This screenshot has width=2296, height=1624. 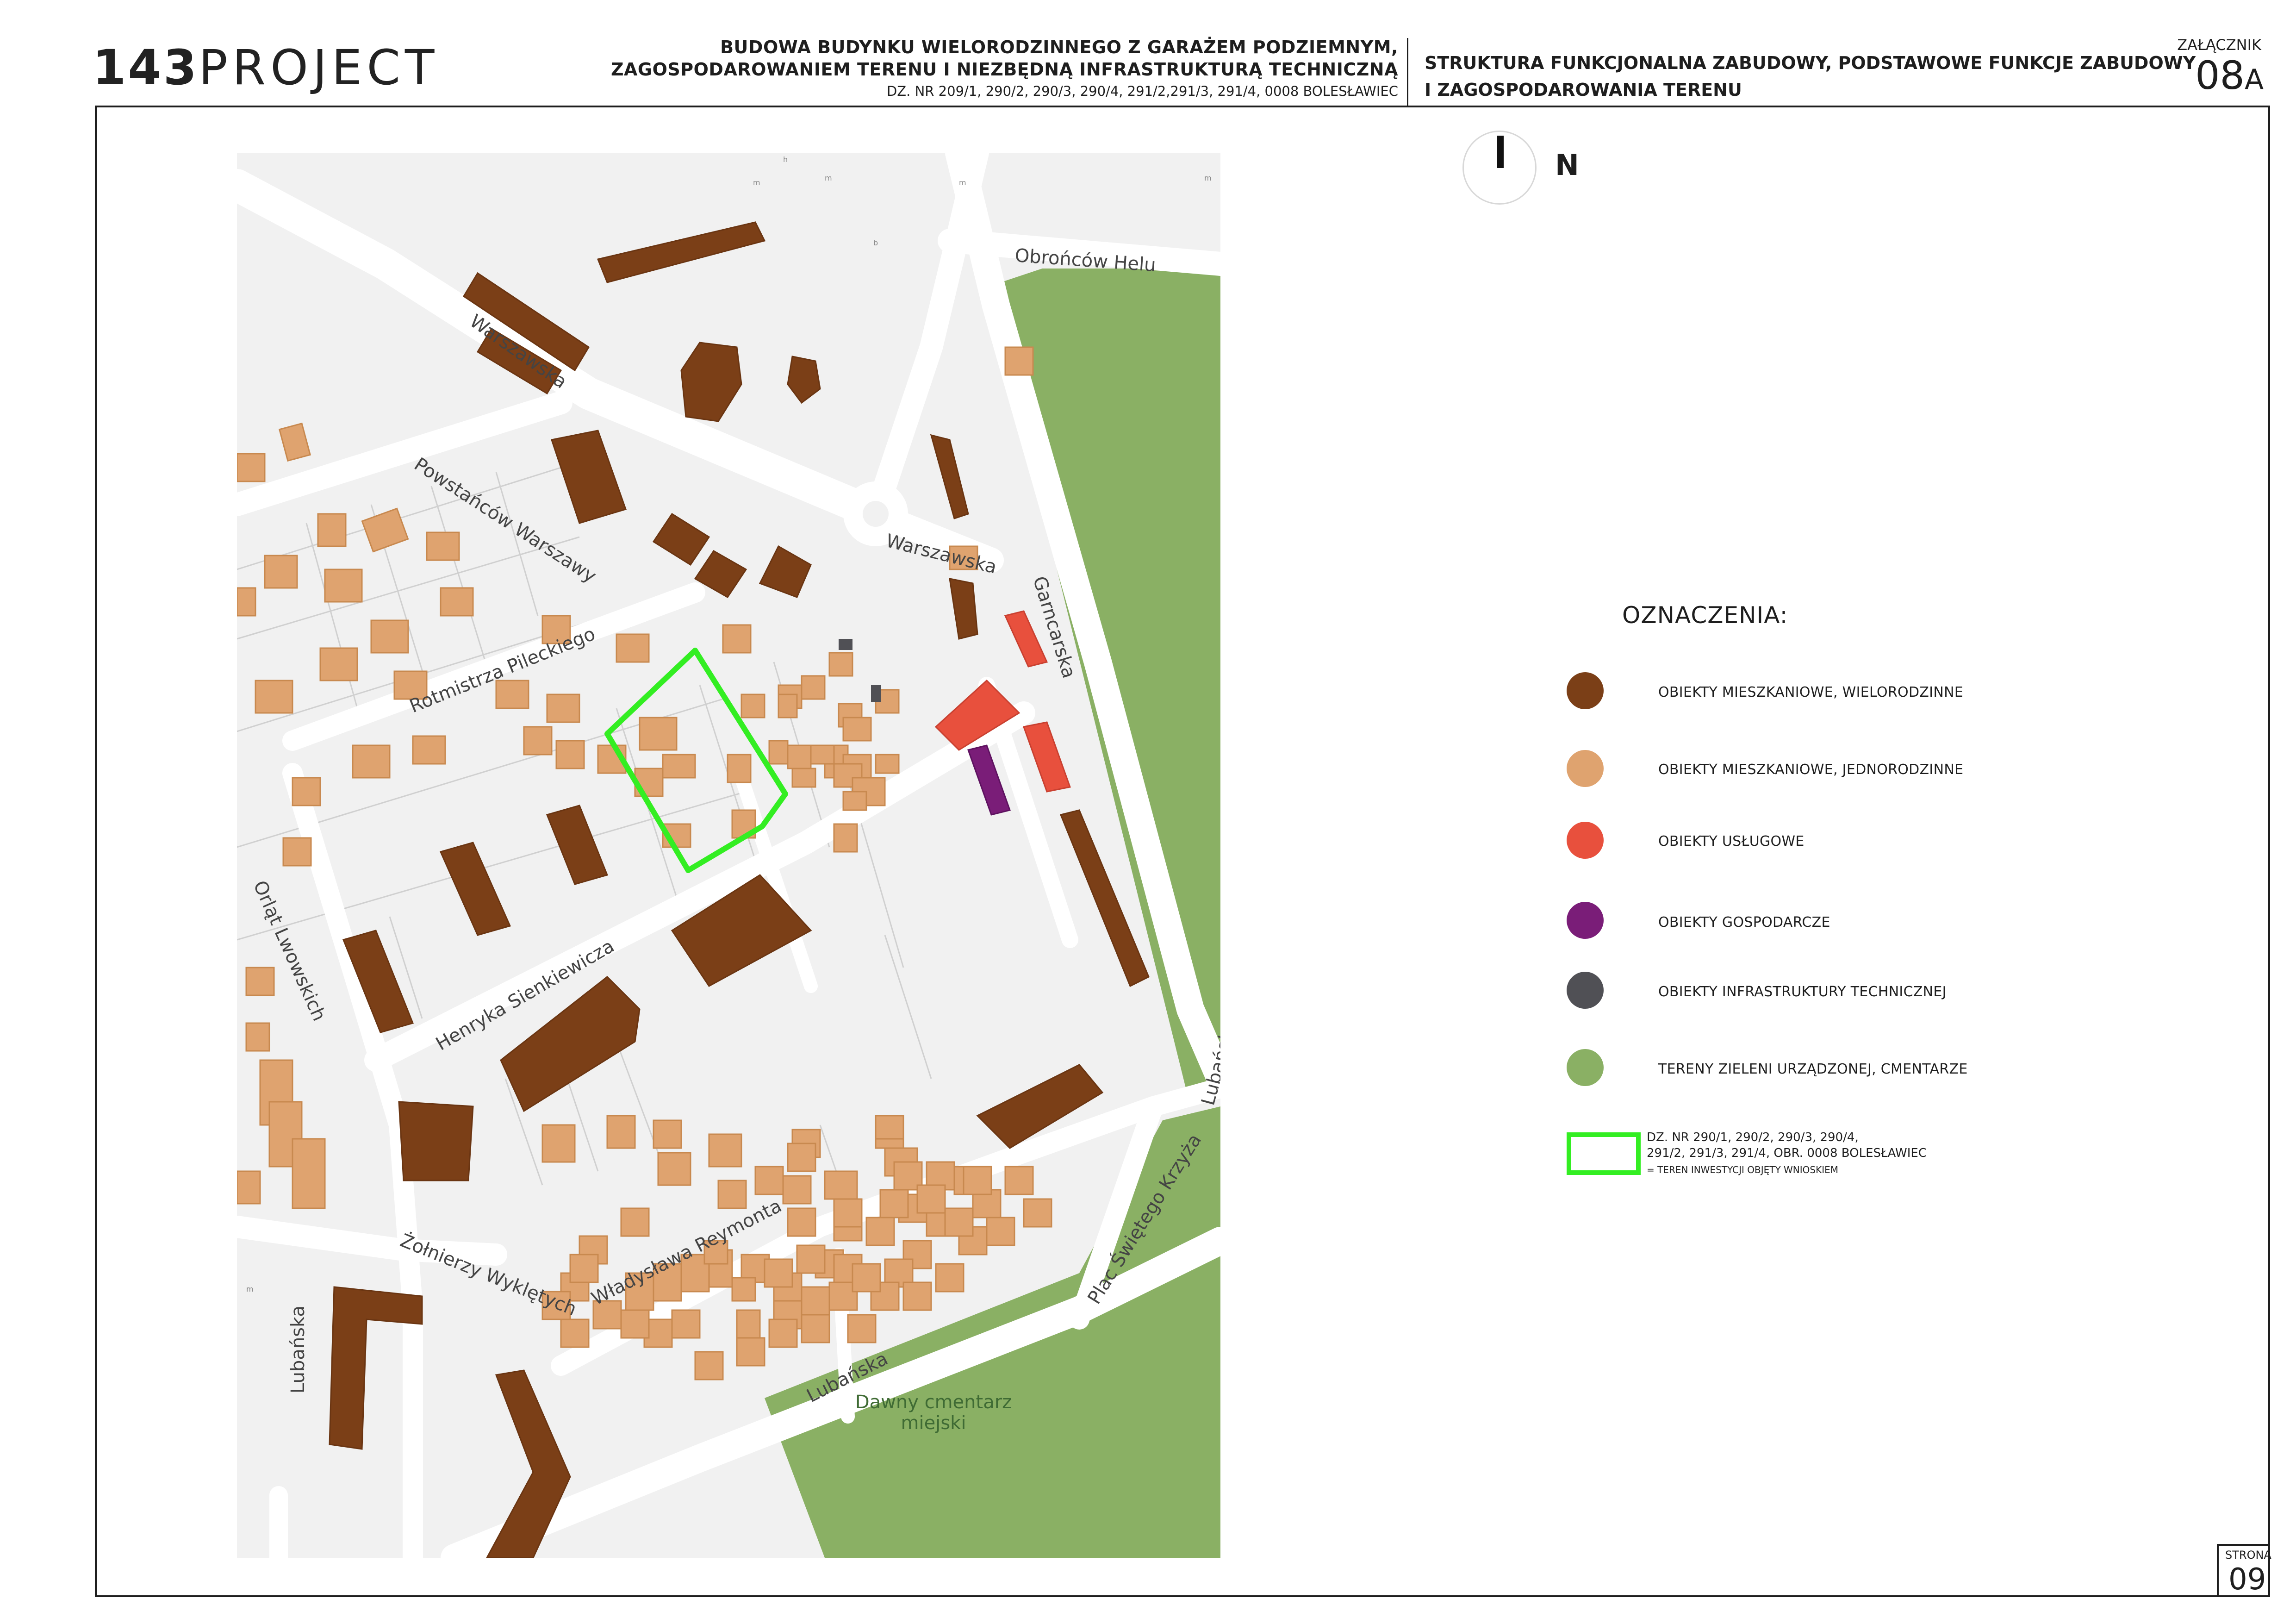 What do you see at coordinates (876, 514) in the screenshot?
I see `roundabout-island` at bounding box center [876, 514].